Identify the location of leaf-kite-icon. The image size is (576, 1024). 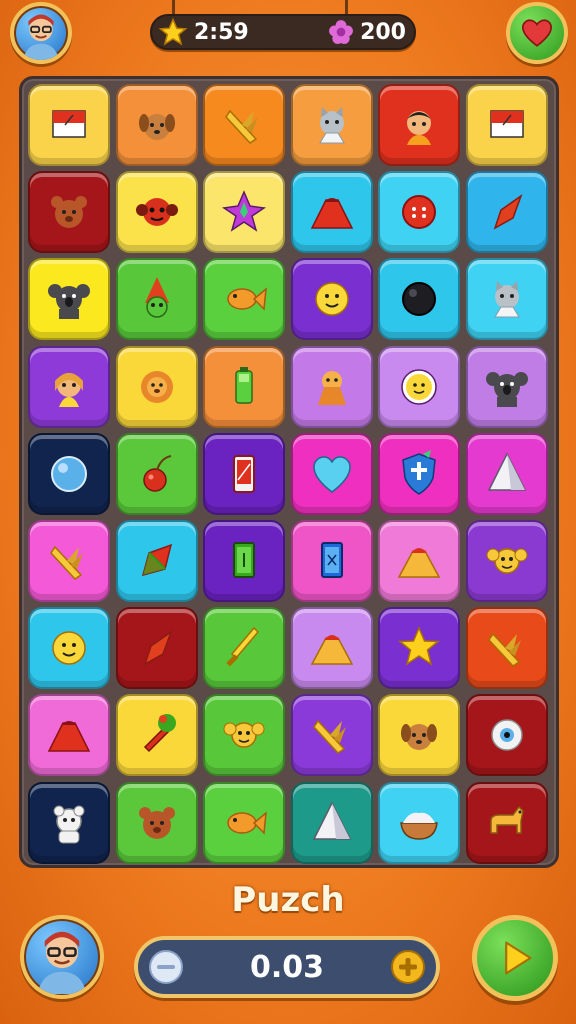
(156, 560).